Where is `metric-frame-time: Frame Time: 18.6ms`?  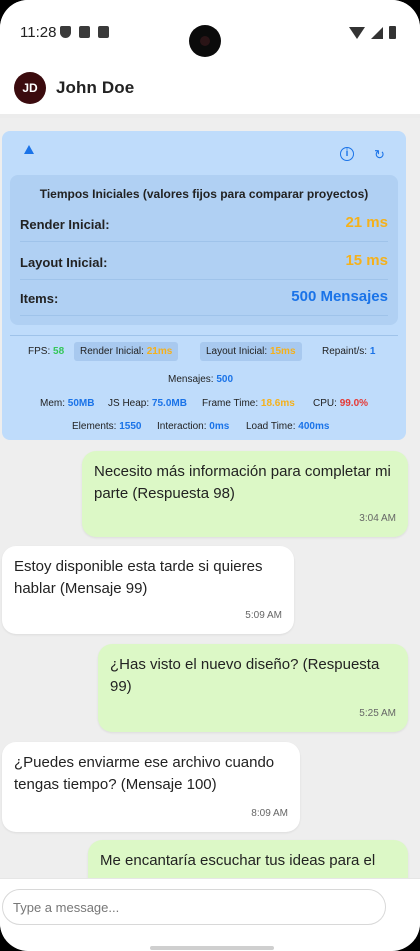
metric-frame-time: Frame Time: 18.6ms is located at coordinates (248, 403).